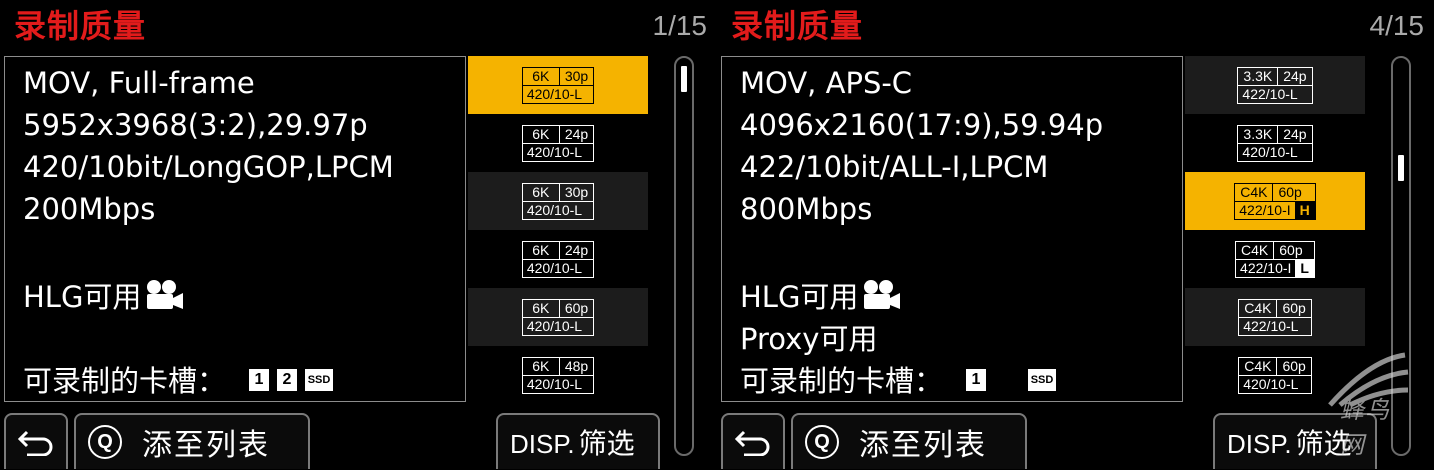 This screenshot has height=470, width=1434. I want to click on quality-badge-icon: C4K 60p 422/10-I L, so click(1275, 259).